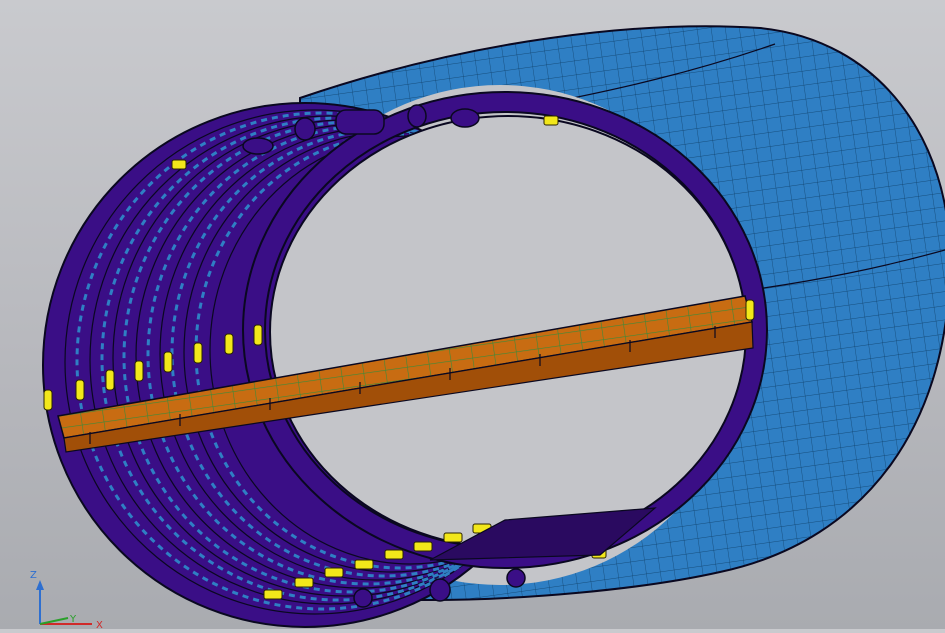 This screenshot has height=633, width=945. I want to click on x-axis-label: X, so click(99, 624).